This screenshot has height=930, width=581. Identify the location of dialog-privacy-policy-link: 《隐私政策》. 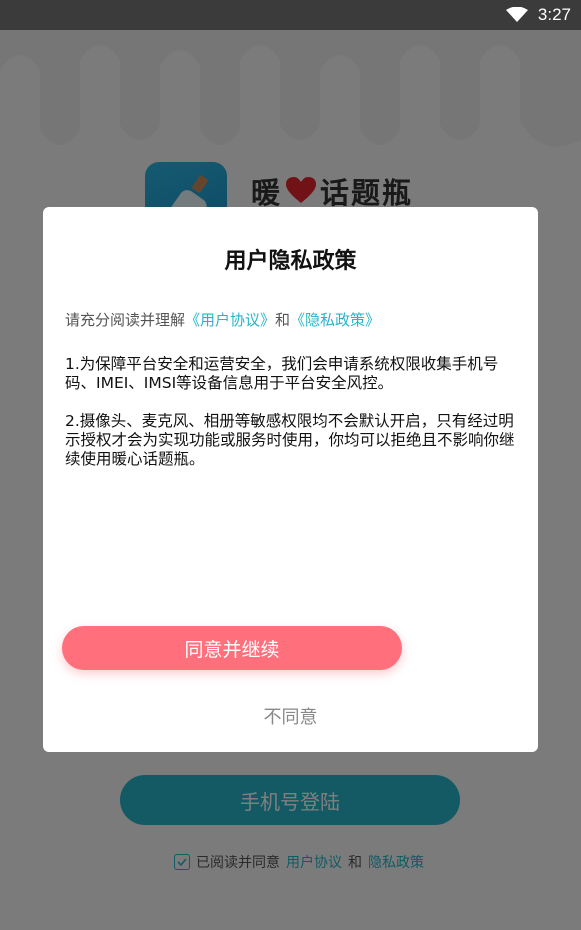
(335, 320).